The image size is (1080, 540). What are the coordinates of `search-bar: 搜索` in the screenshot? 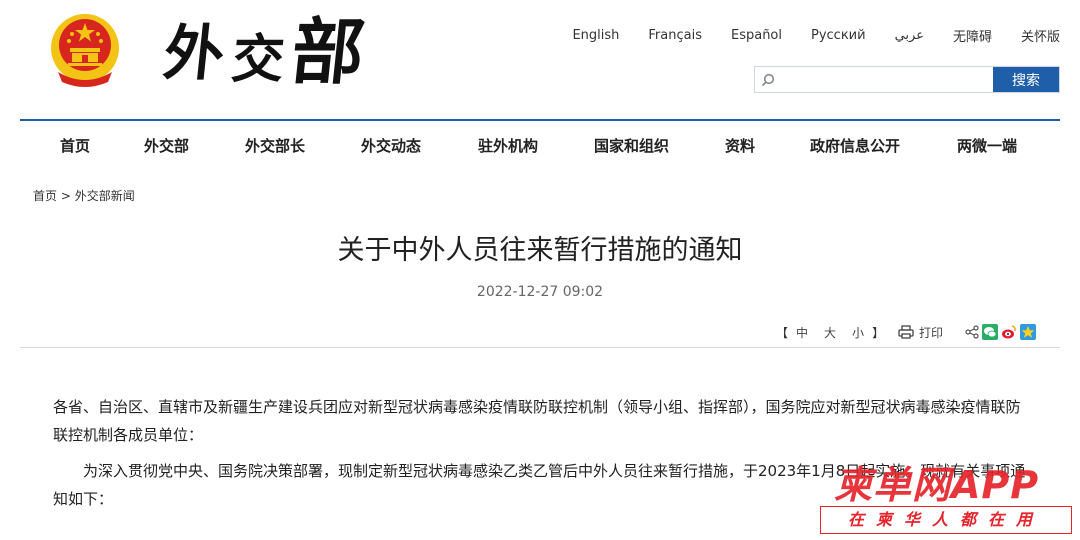 It's located at (907, 79).